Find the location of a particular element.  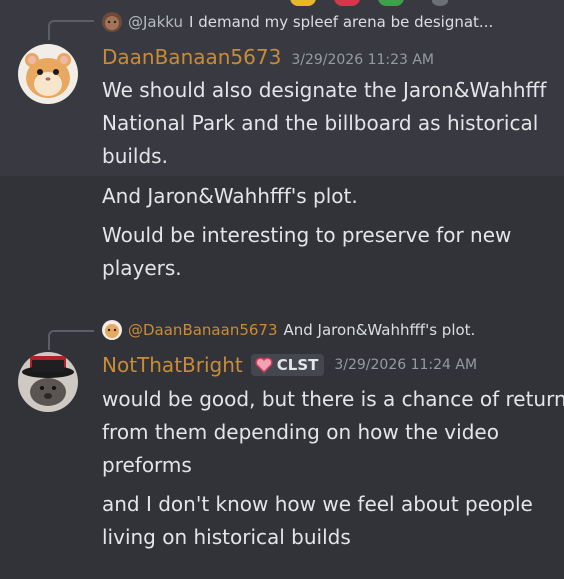

heart-reaction-icon is located at coordinates (347, 3).